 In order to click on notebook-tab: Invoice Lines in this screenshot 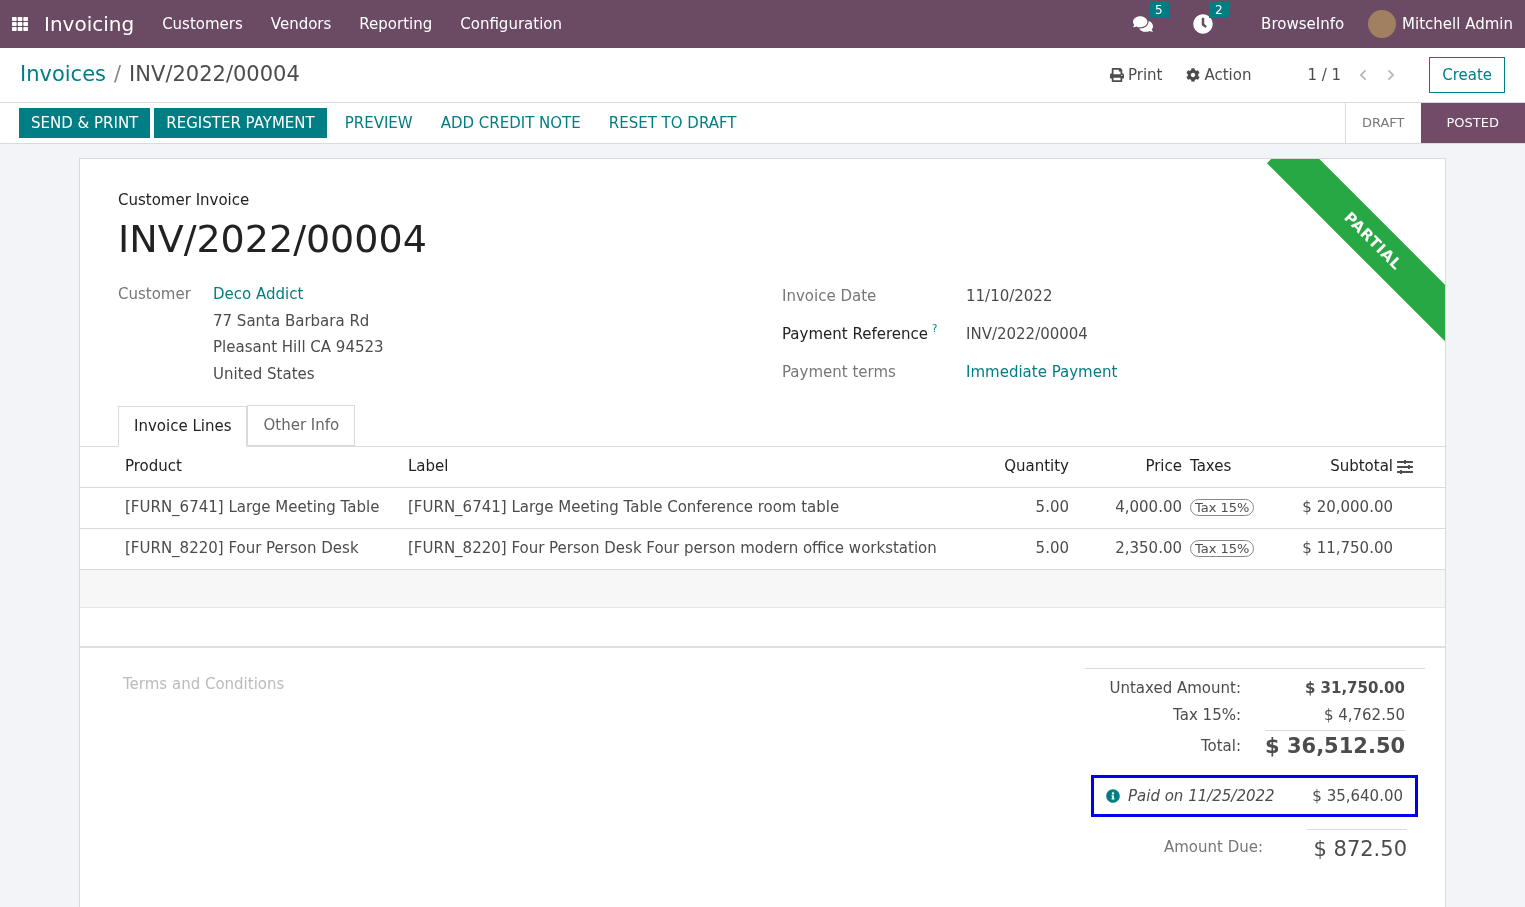, I will do `click(183, 426)`.